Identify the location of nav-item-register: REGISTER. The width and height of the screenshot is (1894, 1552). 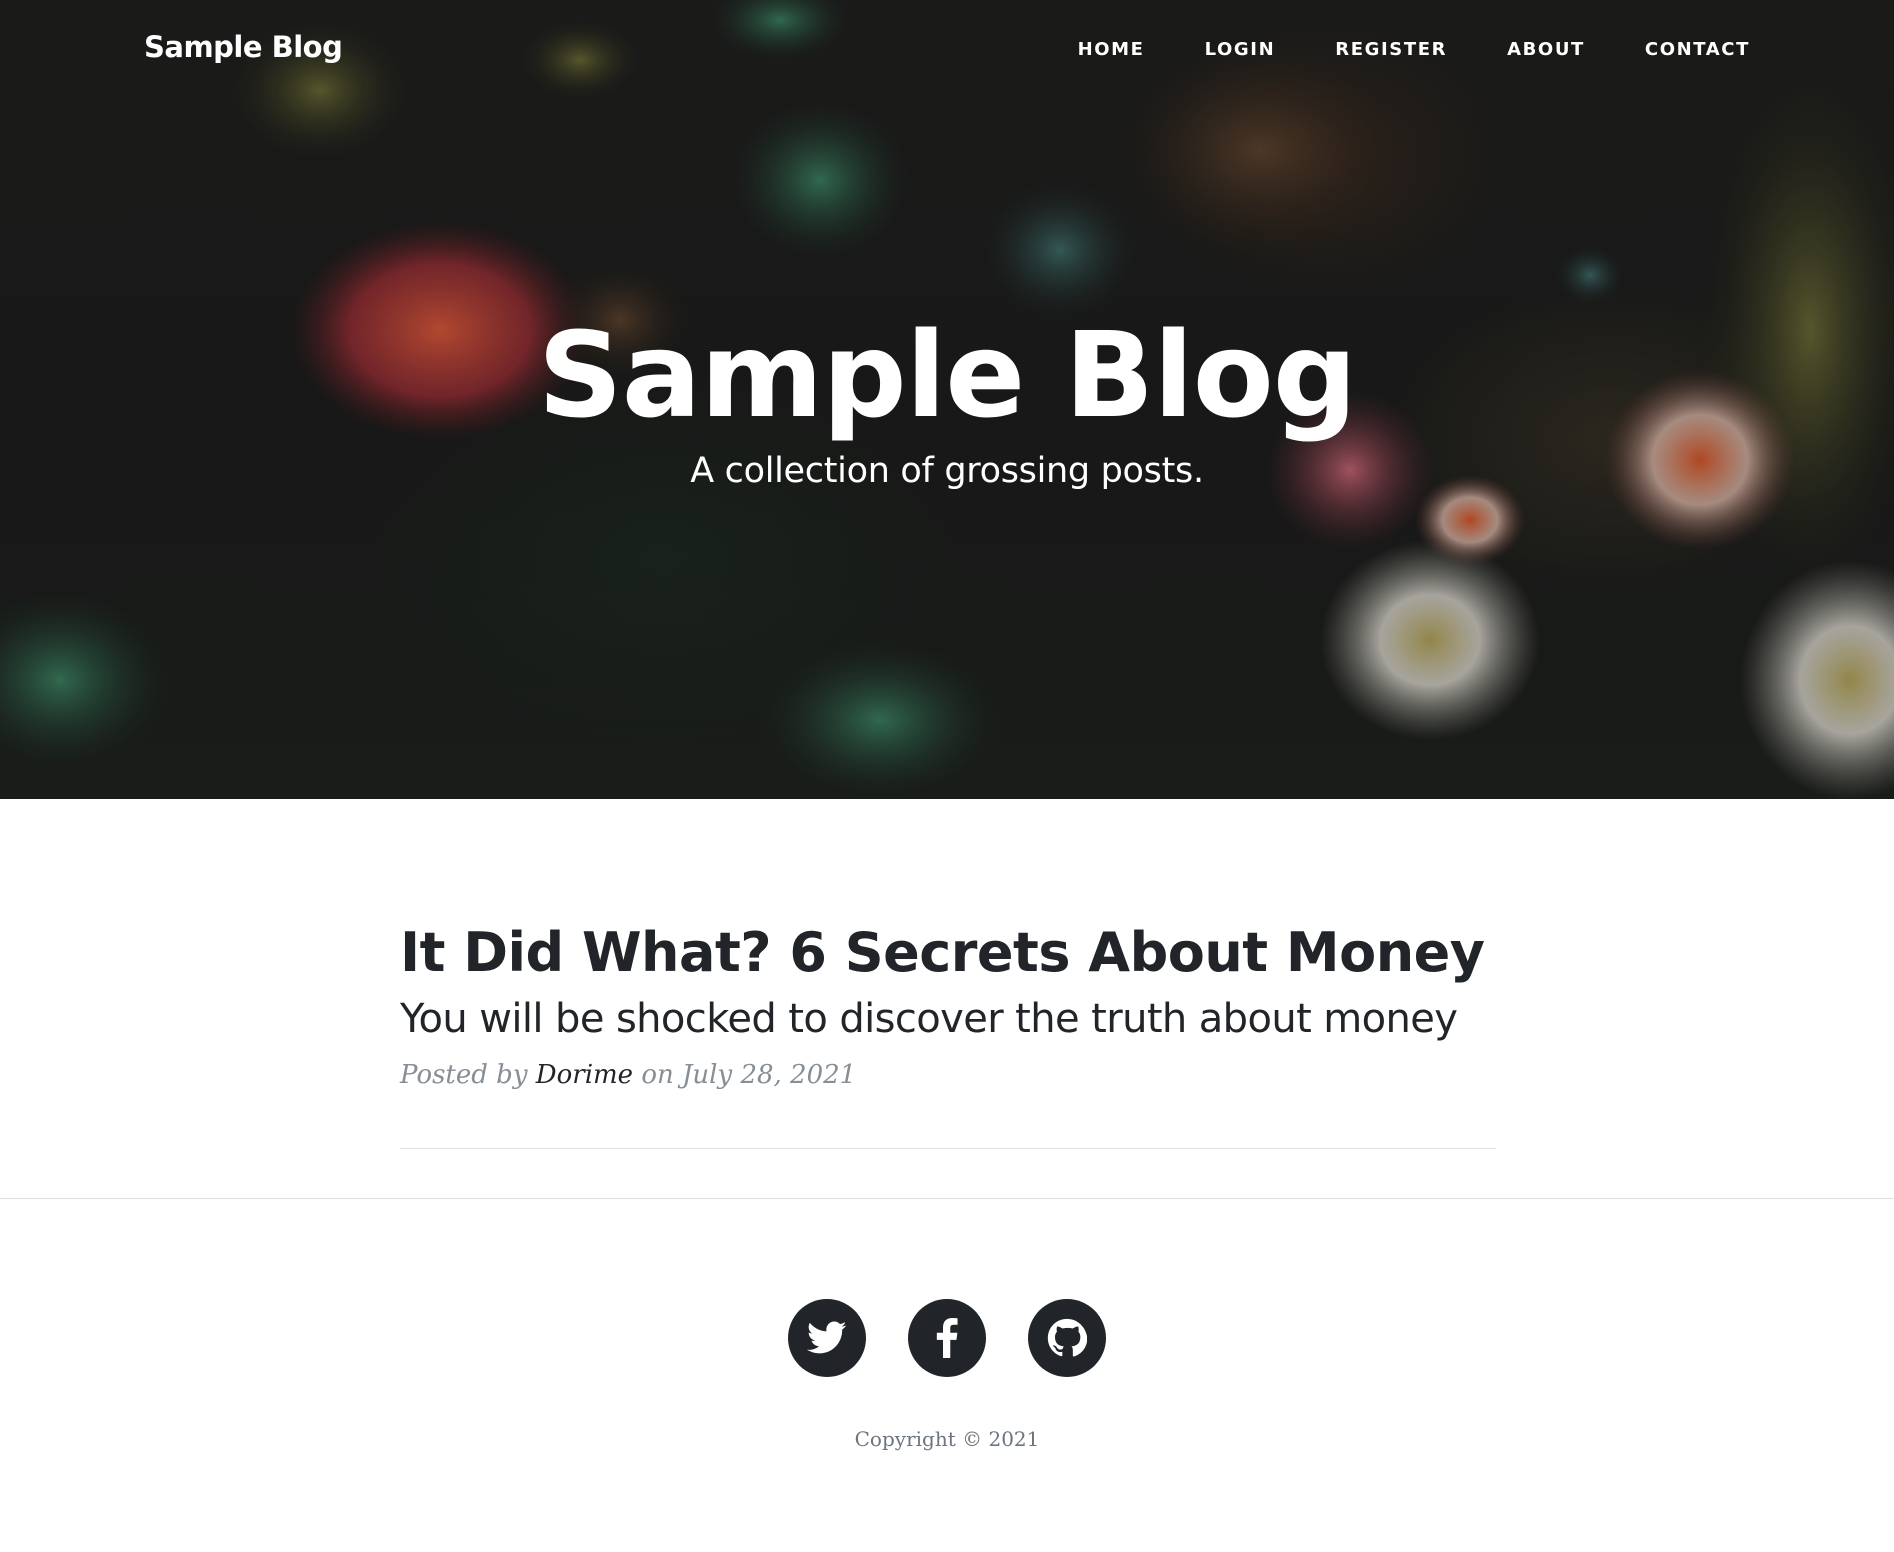
(1391, 49).